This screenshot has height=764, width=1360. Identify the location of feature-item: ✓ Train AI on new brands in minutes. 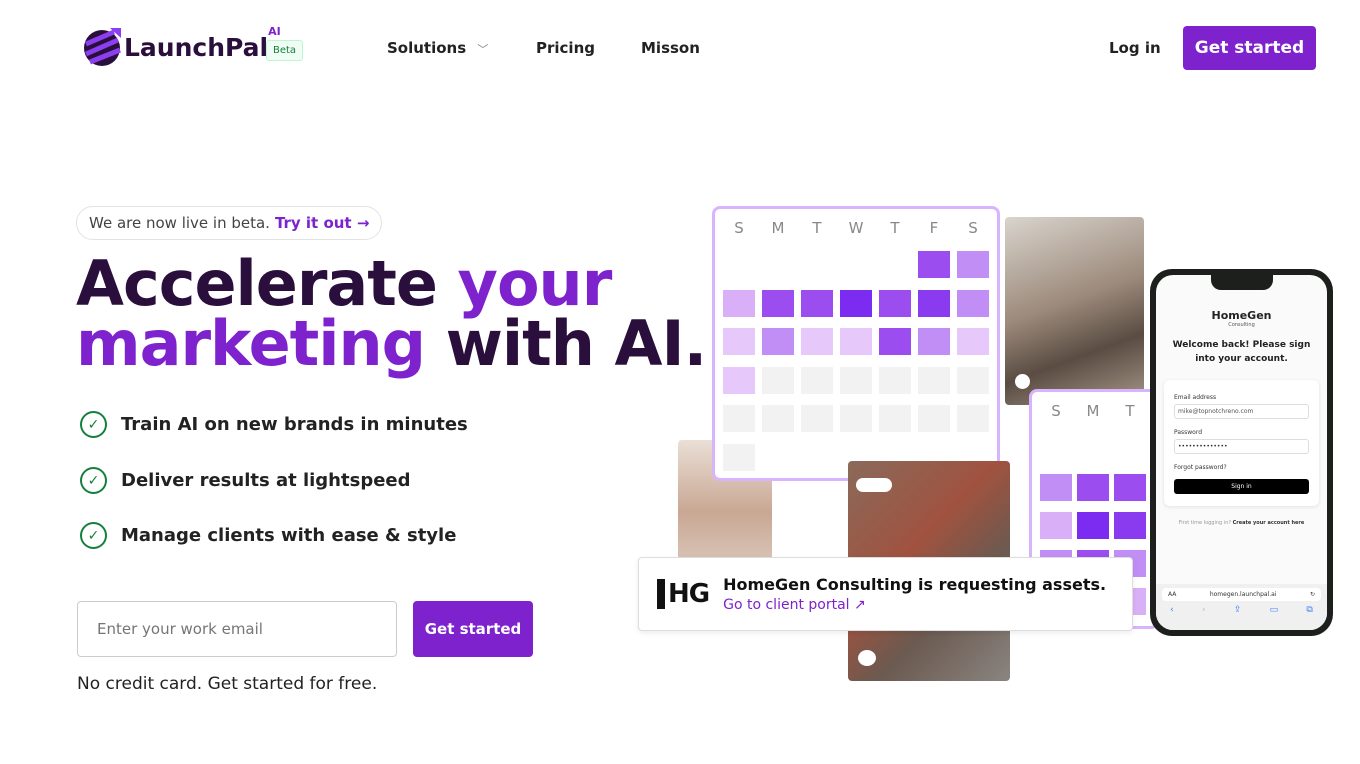
(274, 424).